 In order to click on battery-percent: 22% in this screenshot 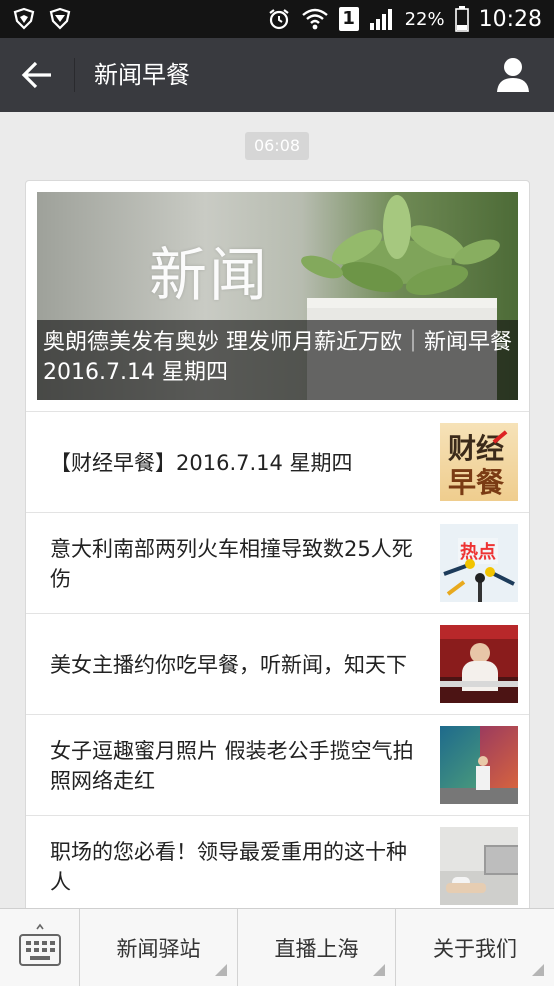, I will do `click(424, 19)`.